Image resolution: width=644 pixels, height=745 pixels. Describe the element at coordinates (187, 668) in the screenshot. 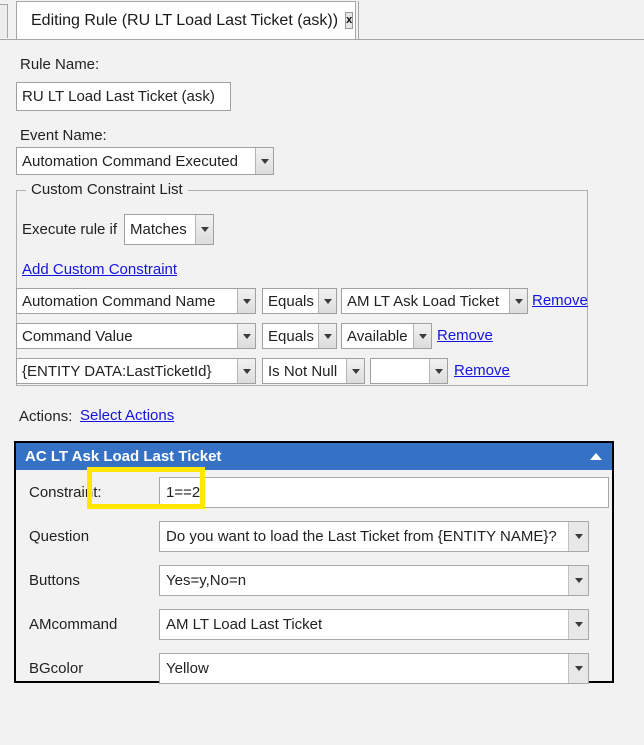

I see `bgcolor-value: Yellow` at that location.